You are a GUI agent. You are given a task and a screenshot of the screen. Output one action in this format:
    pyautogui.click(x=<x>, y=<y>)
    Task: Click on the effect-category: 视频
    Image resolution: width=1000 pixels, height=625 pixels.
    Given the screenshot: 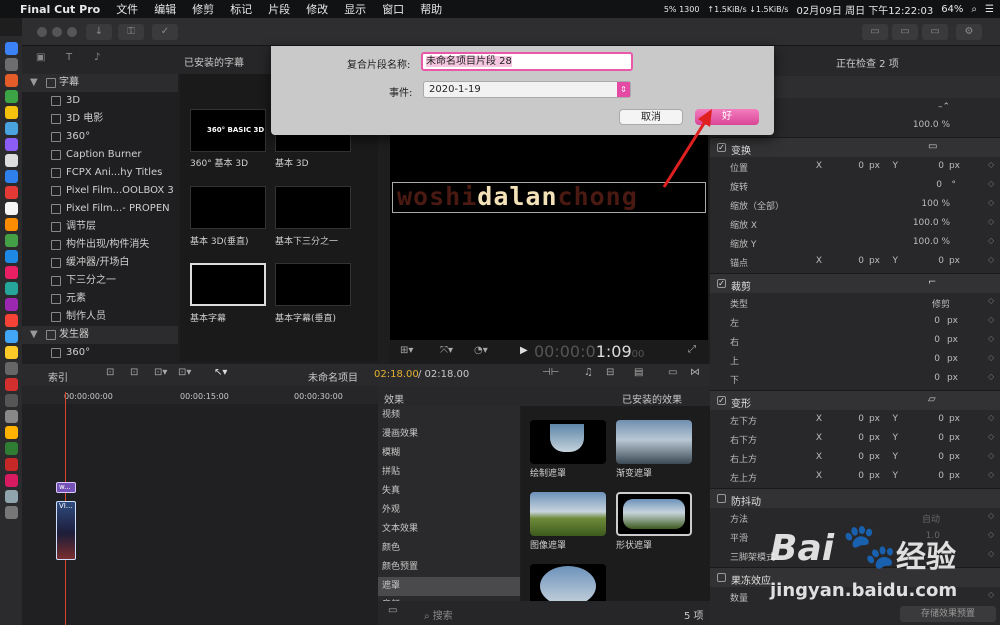 What is the action you would take?
    pyautogui.click(x=449, y=415)
    